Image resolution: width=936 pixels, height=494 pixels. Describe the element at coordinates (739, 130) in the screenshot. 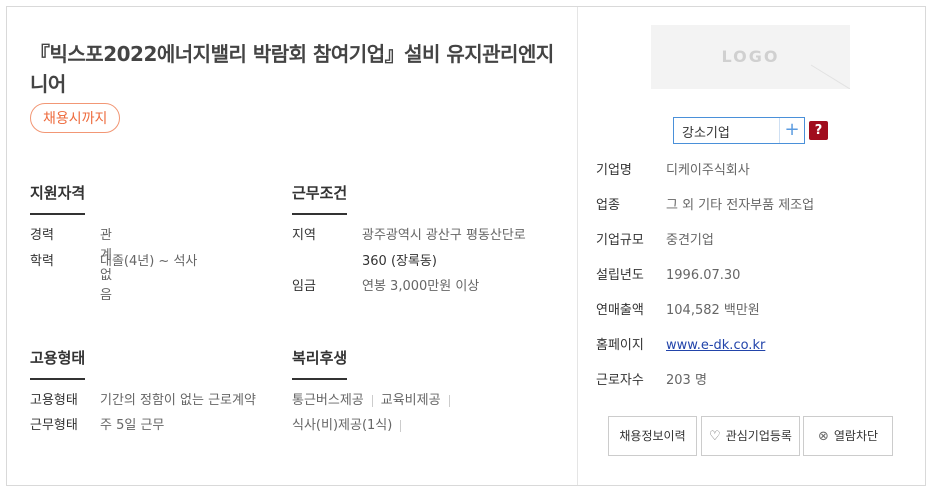

I see `company-tag: 강소기업 +` at that location.